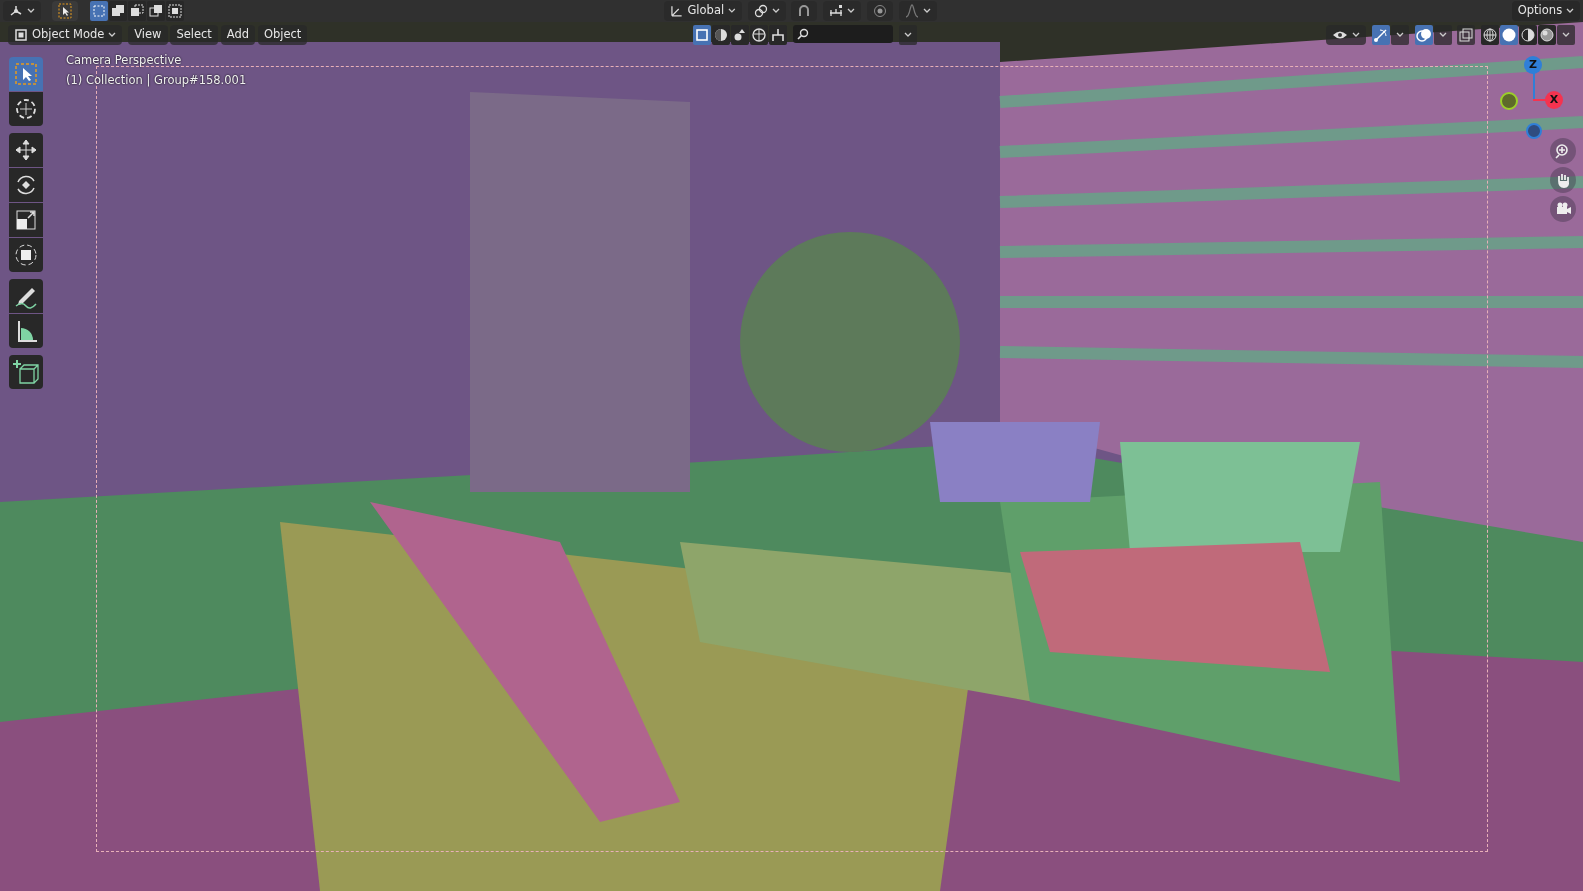 This screenshot has width=1583, height=891. I want to click on target-icon, so click(879, 11).